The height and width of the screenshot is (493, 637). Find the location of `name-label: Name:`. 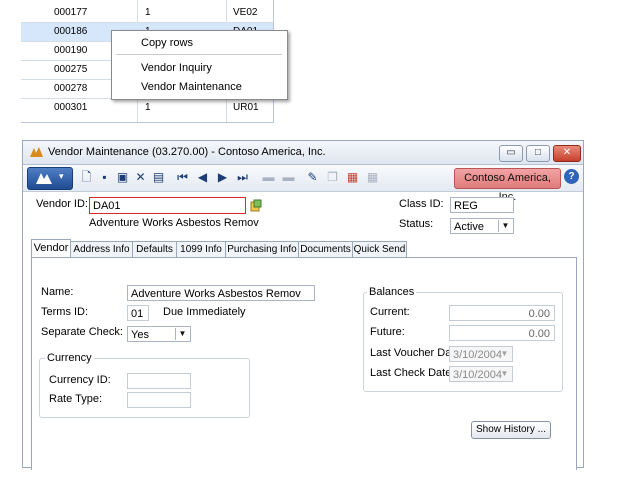

name-label: Name: is located at coordinates (57, 292).